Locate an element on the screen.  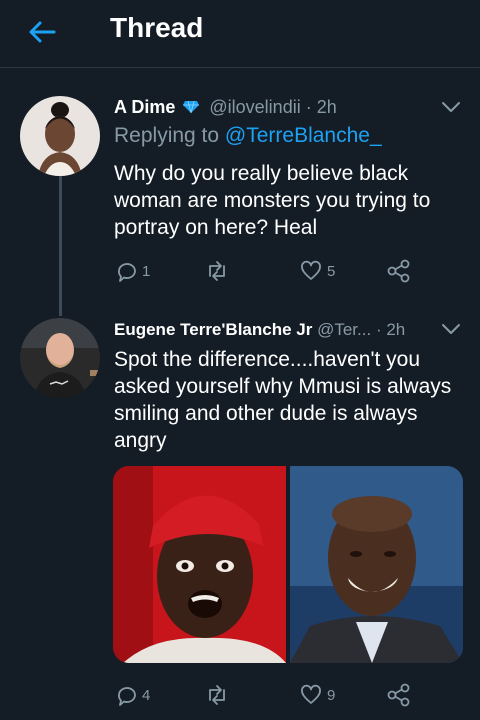
like-button: 9 is located at coordinates (317, 695).